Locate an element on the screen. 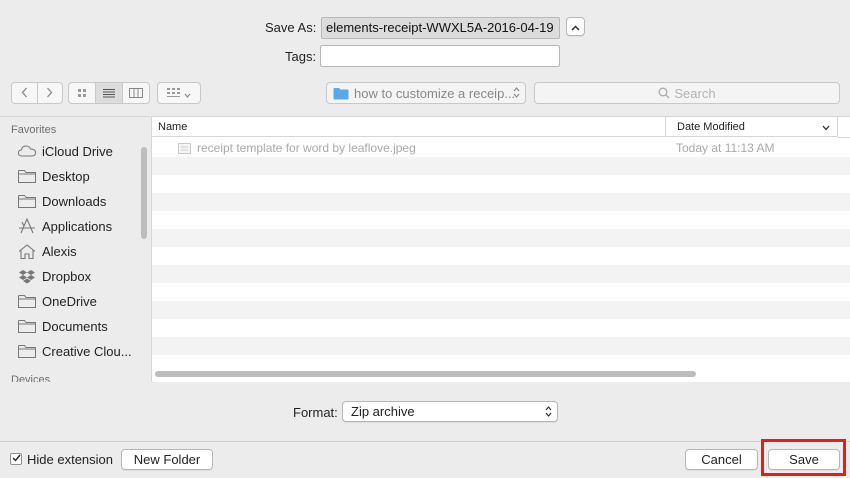 This screenshot has height=478, width=850. chevron-down-icon is located at coordinates (187, 93).